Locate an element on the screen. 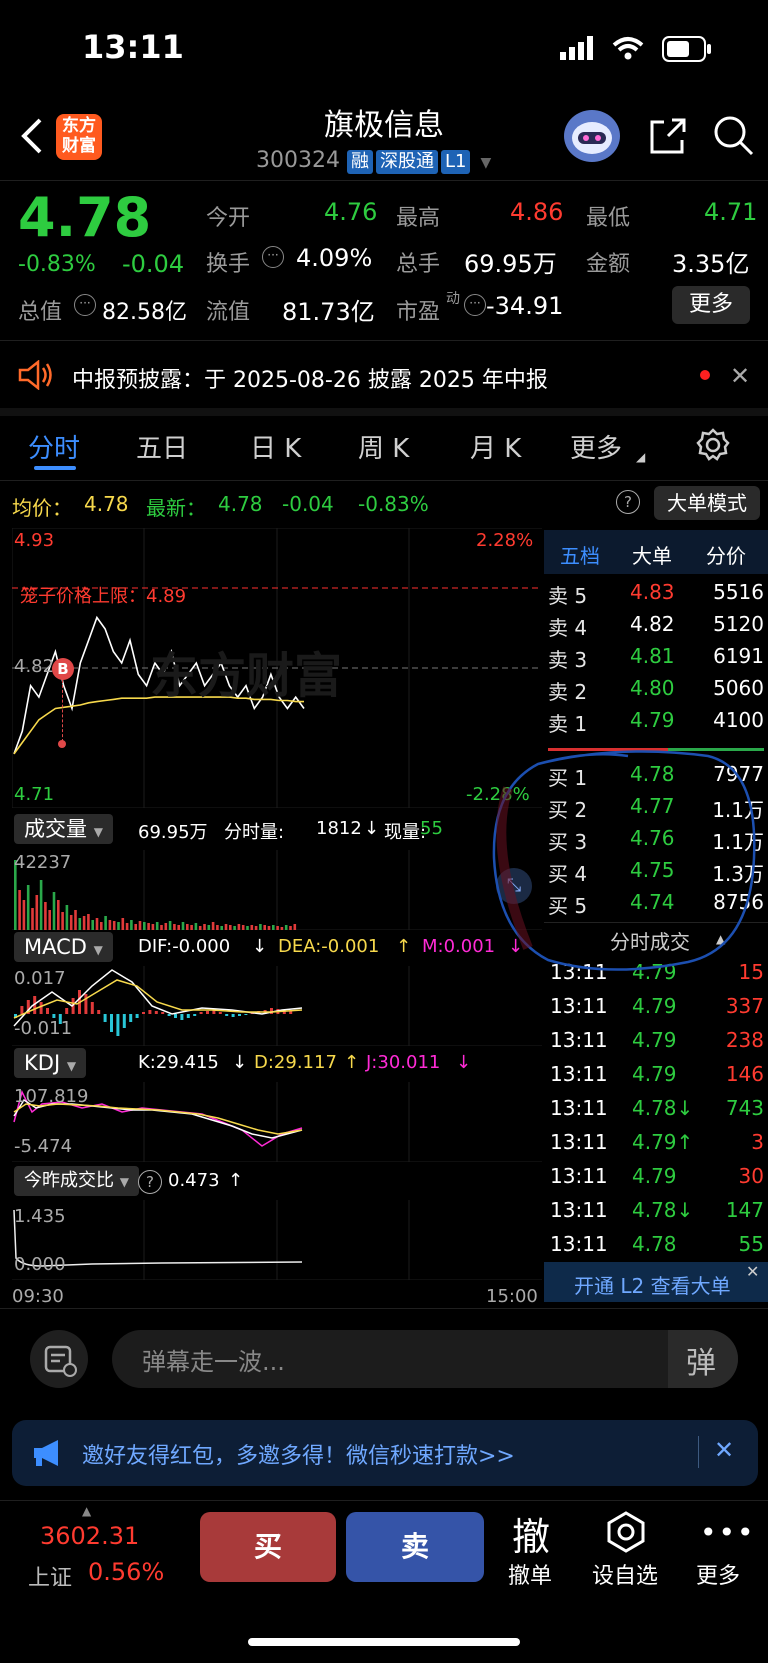 This screenshot has width=768, height=1663. tab-five-day: 五日 is located at coordinates (162, 446).